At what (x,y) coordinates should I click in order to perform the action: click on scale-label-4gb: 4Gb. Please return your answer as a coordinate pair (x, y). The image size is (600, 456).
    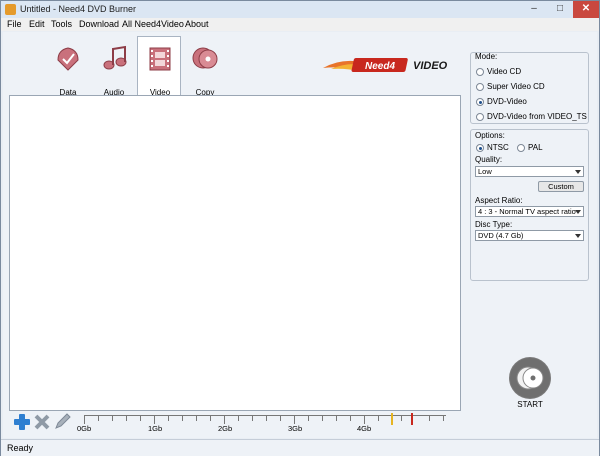
    Looking at the image, I should click on (364, 428).